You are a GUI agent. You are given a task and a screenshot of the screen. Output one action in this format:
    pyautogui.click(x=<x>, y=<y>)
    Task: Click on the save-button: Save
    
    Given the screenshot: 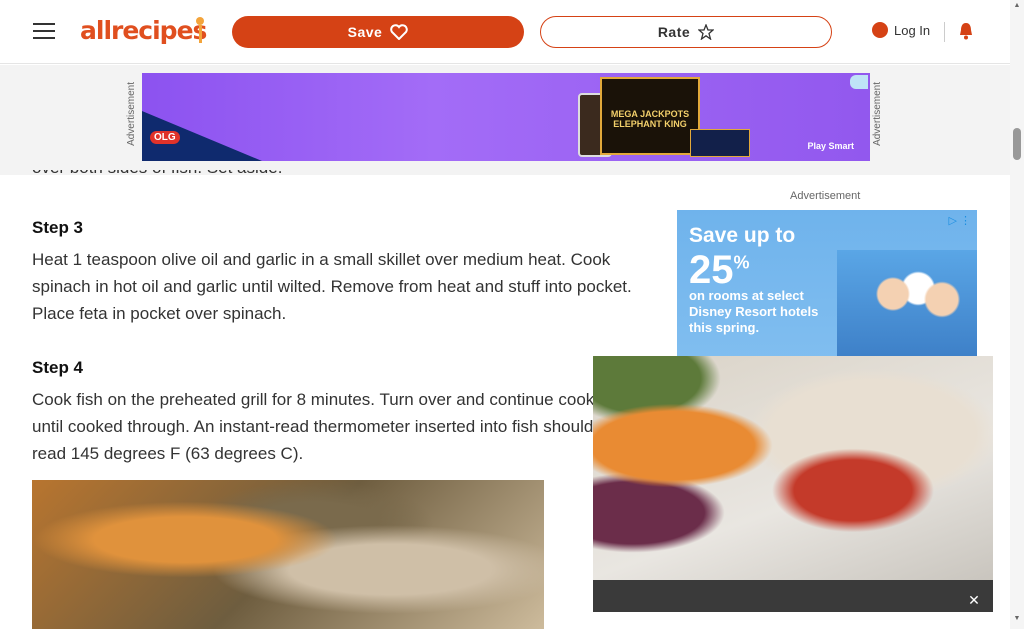 What is the action you would take?
    pyautogui.click(x=378, y=32)
    